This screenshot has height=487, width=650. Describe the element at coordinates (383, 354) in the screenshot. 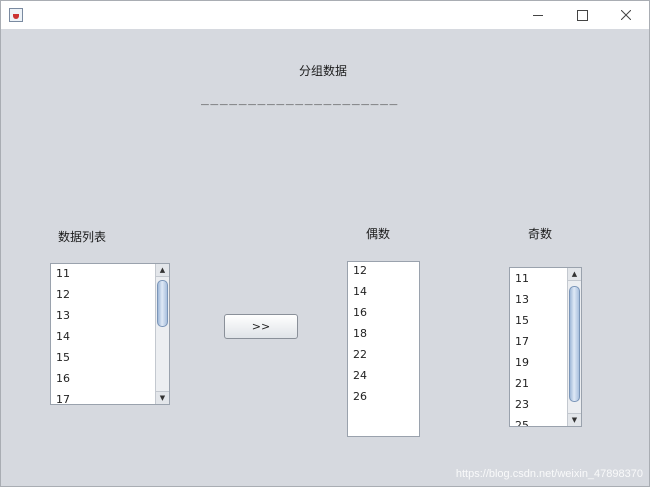

I see `list-item: 22` at that location.